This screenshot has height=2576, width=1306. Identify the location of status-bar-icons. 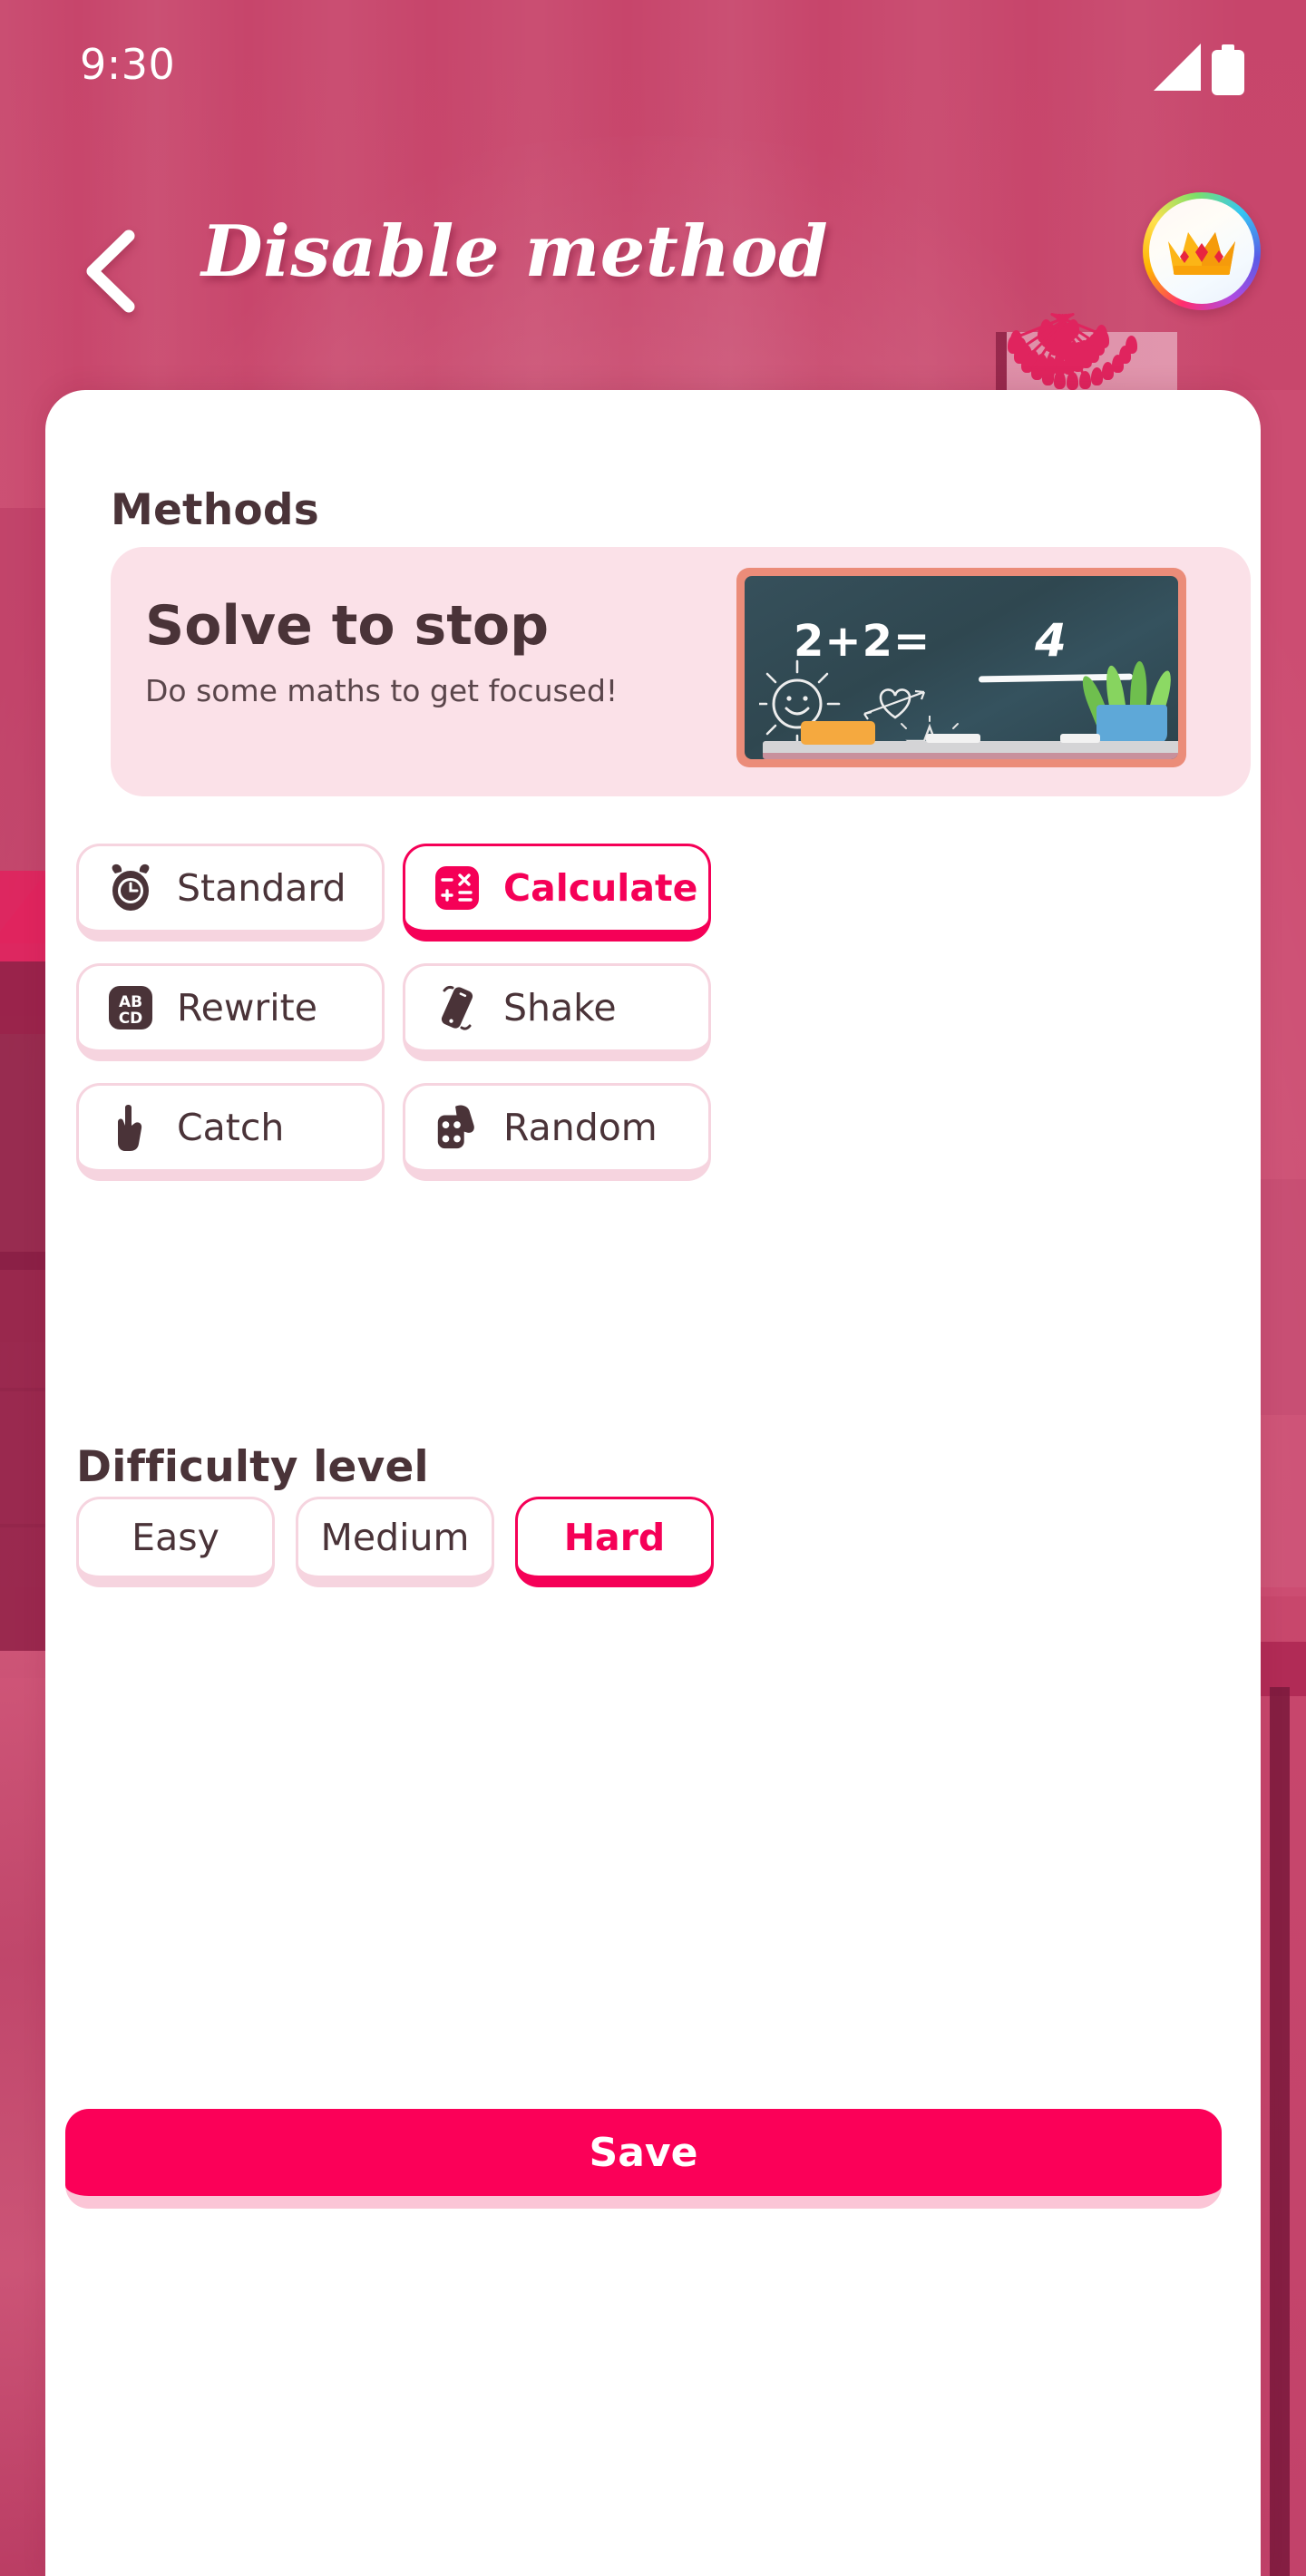
(1197, 69).